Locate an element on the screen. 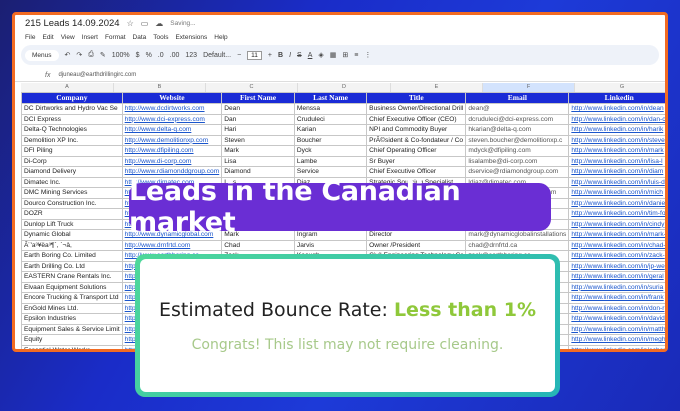  font-size-input: 11 is located at coordinates (254, 55).